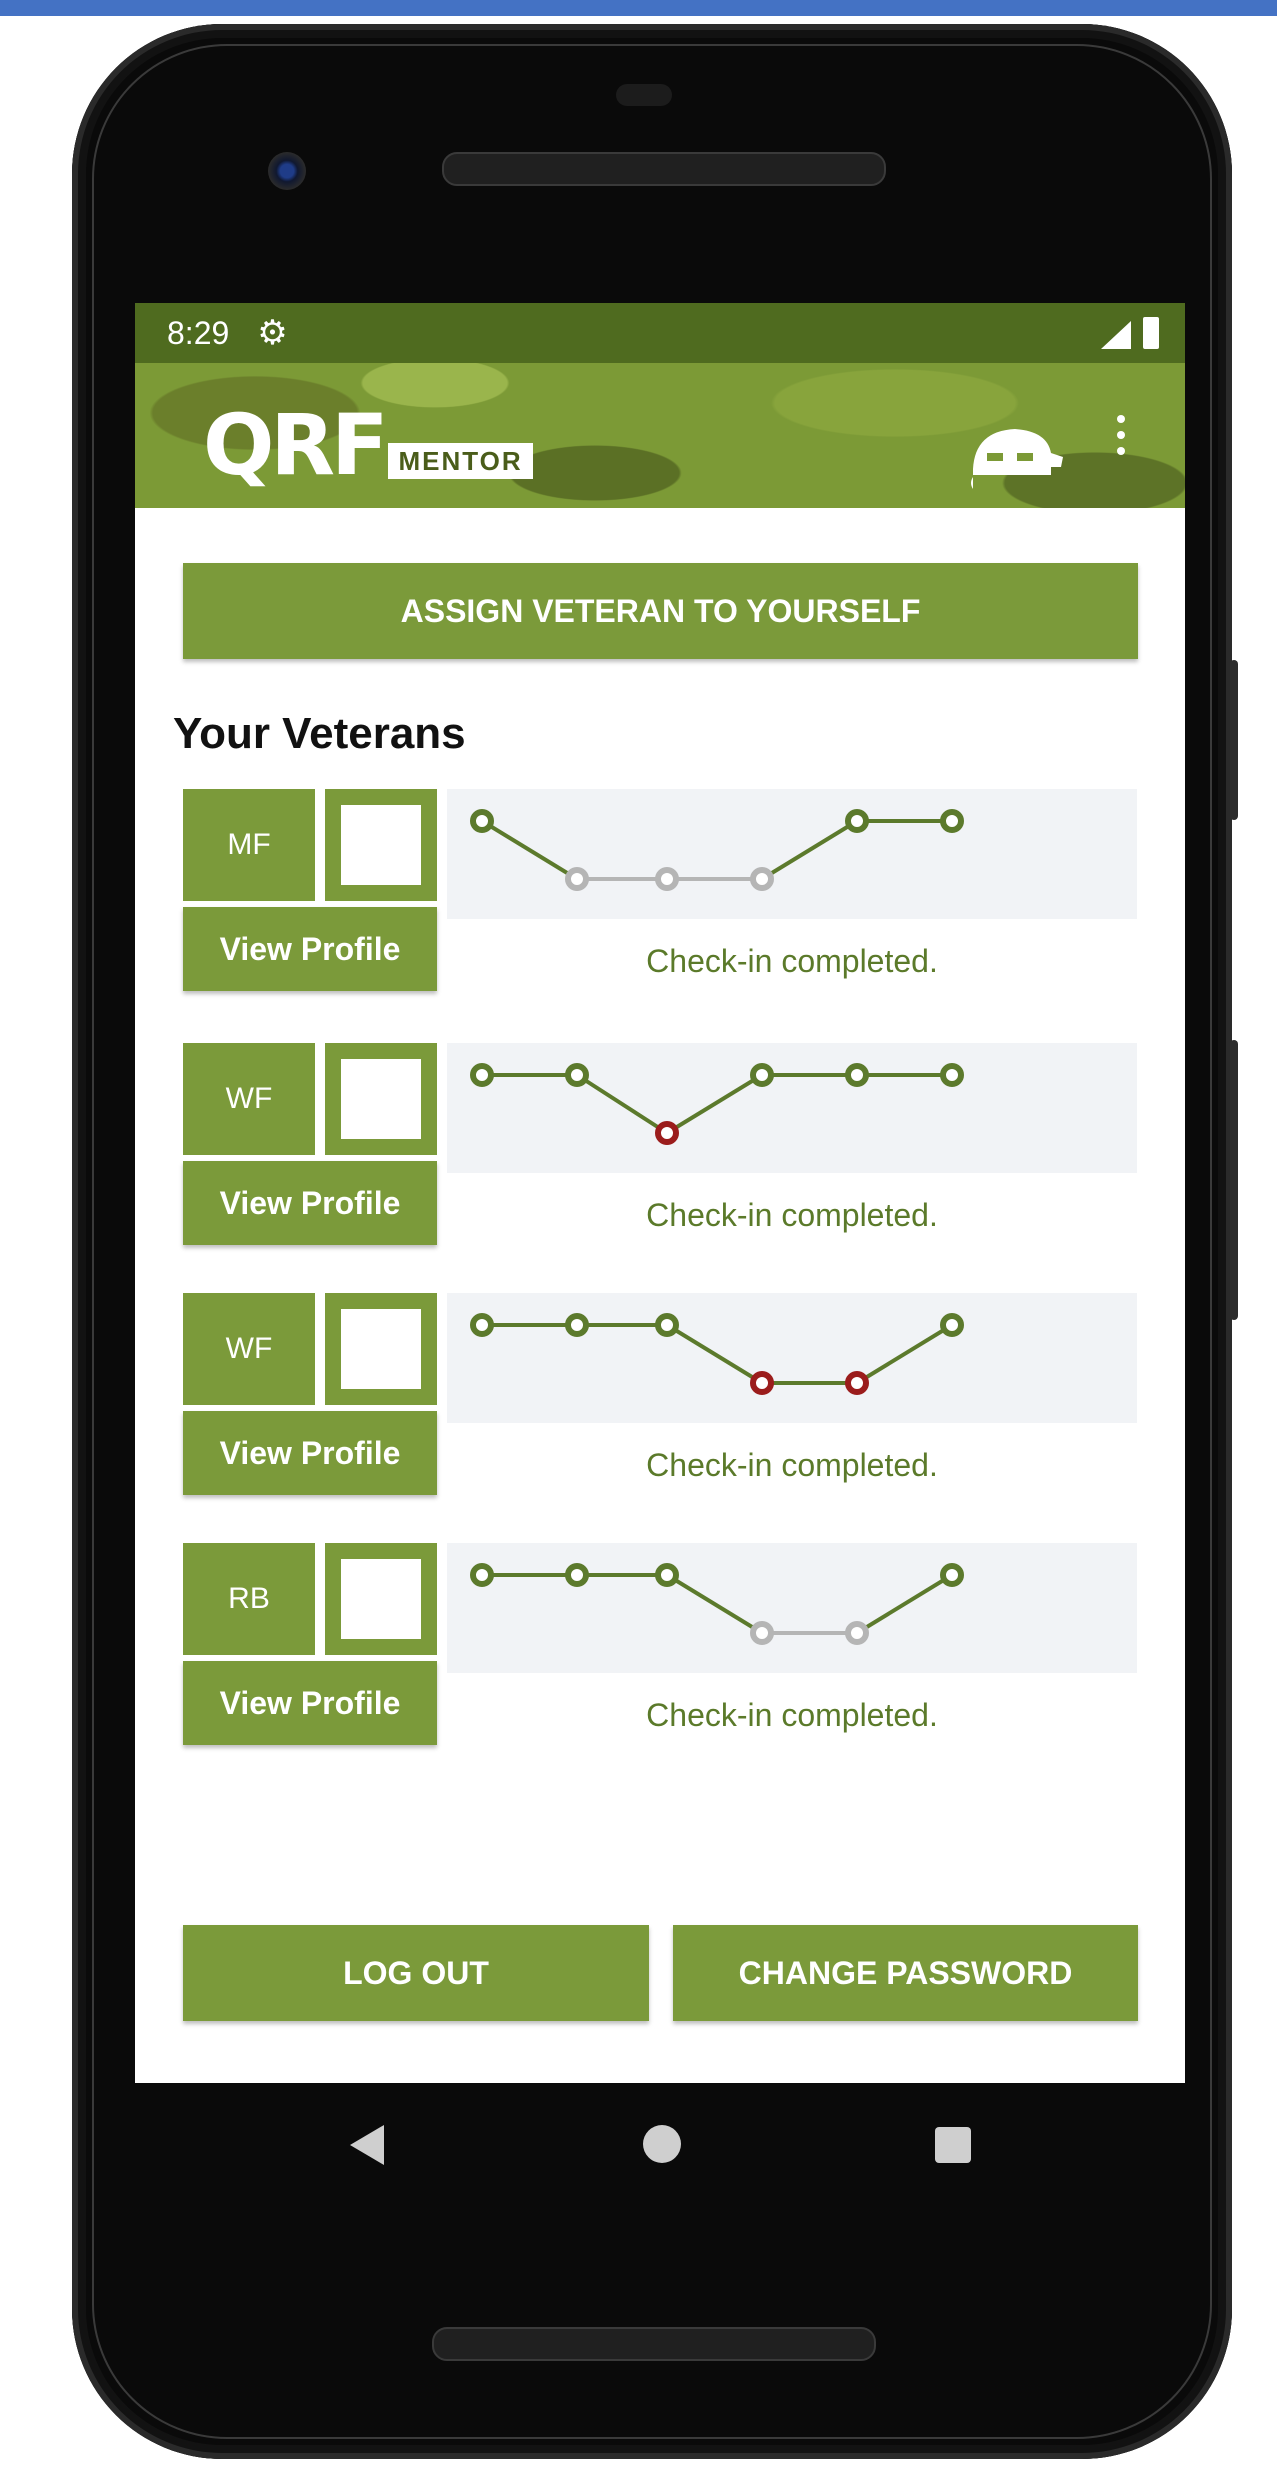 The height and width of the screenshot is (2472, 1277). I want to click on proximity-sensor, so click(644, 95).